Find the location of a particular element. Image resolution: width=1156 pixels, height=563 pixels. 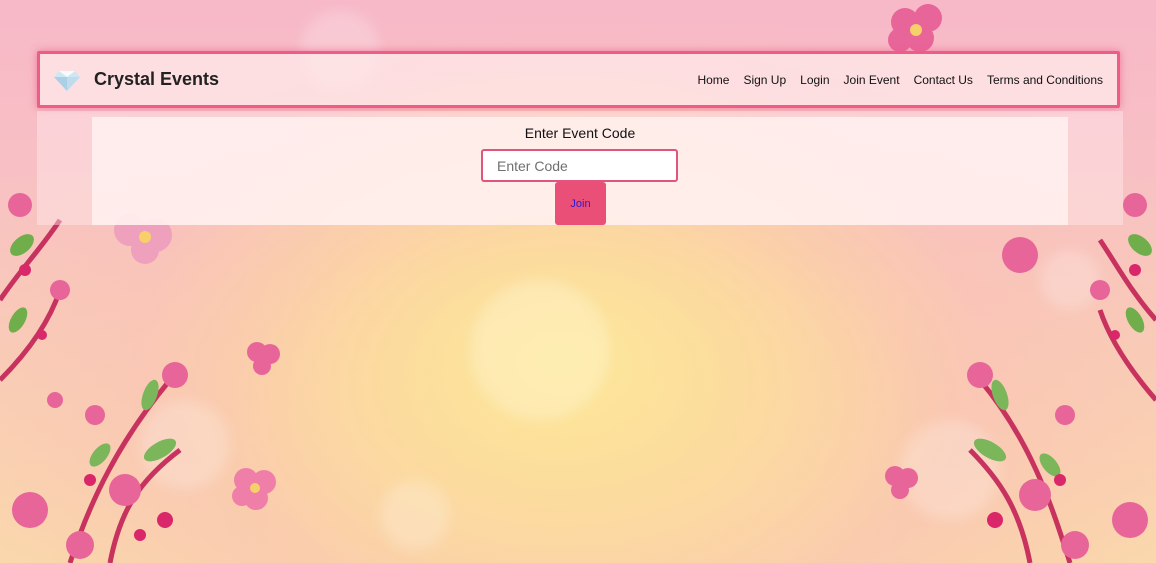

nav-join-event-link: Join Event is located at coordinates (872, 80).